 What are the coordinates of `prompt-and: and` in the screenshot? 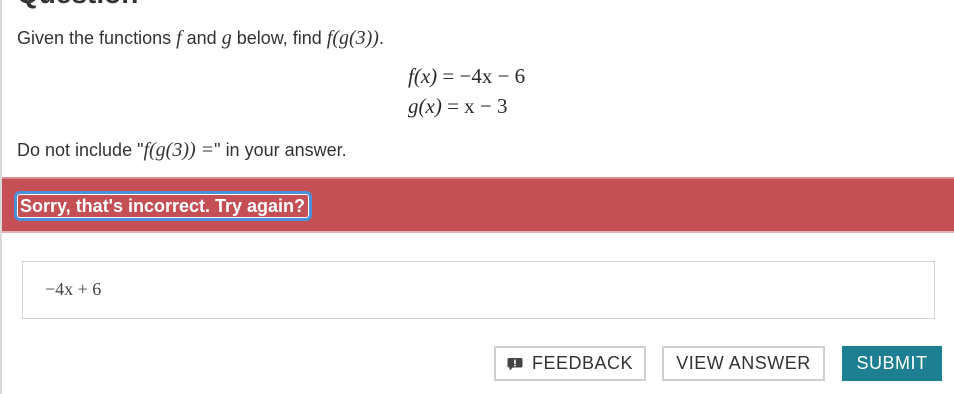 It's located at (201, 38).